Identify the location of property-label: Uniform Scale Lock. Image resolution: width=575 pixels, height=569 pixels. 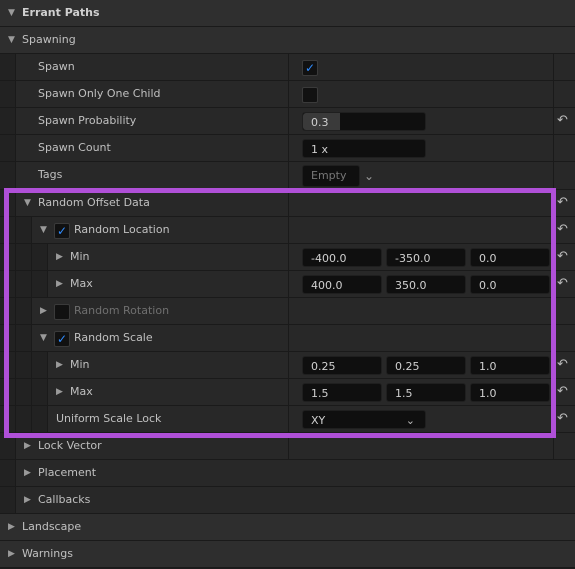
(109, 418).